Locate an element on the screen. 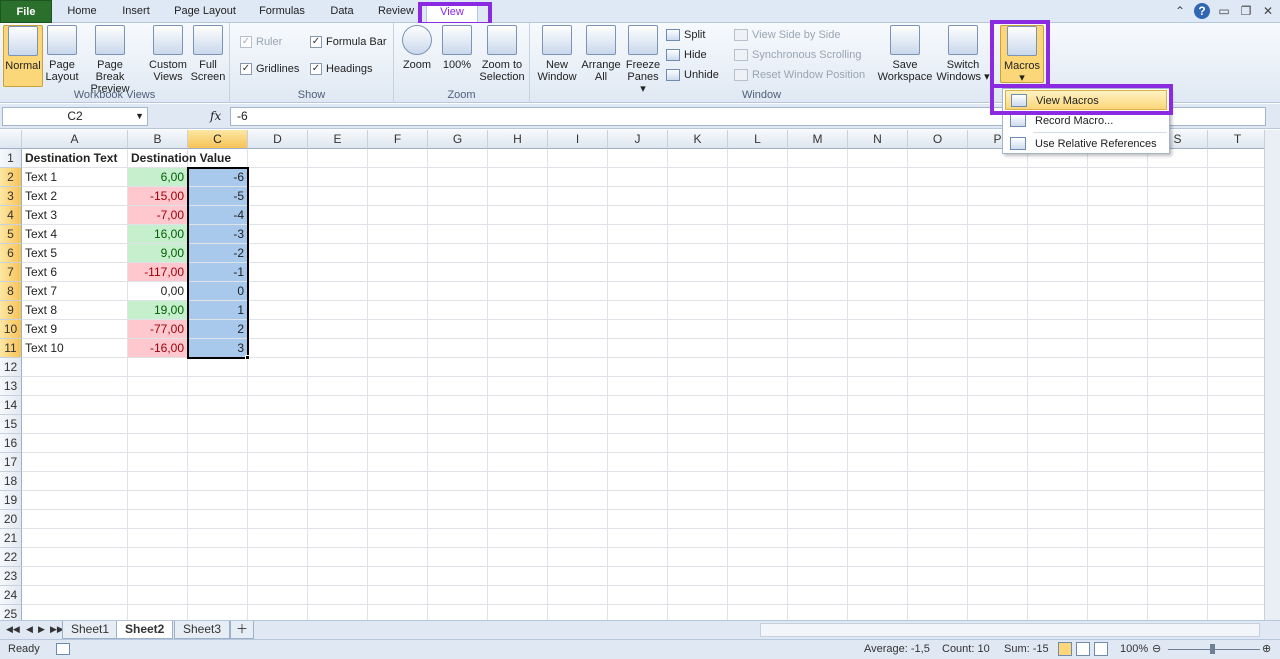 This screenshot has width=1280, height=659. row-header-7: 7 is located at coordinates (11, 272).